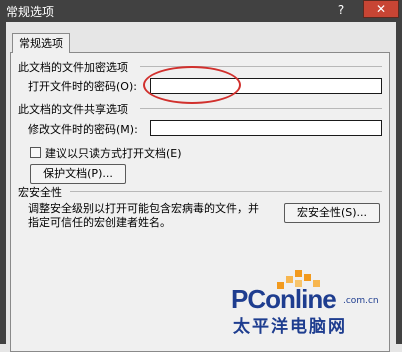  Describe the element at coordinates (126, 86) in the screenshot. I see `open-password-key: (O):` at that location.